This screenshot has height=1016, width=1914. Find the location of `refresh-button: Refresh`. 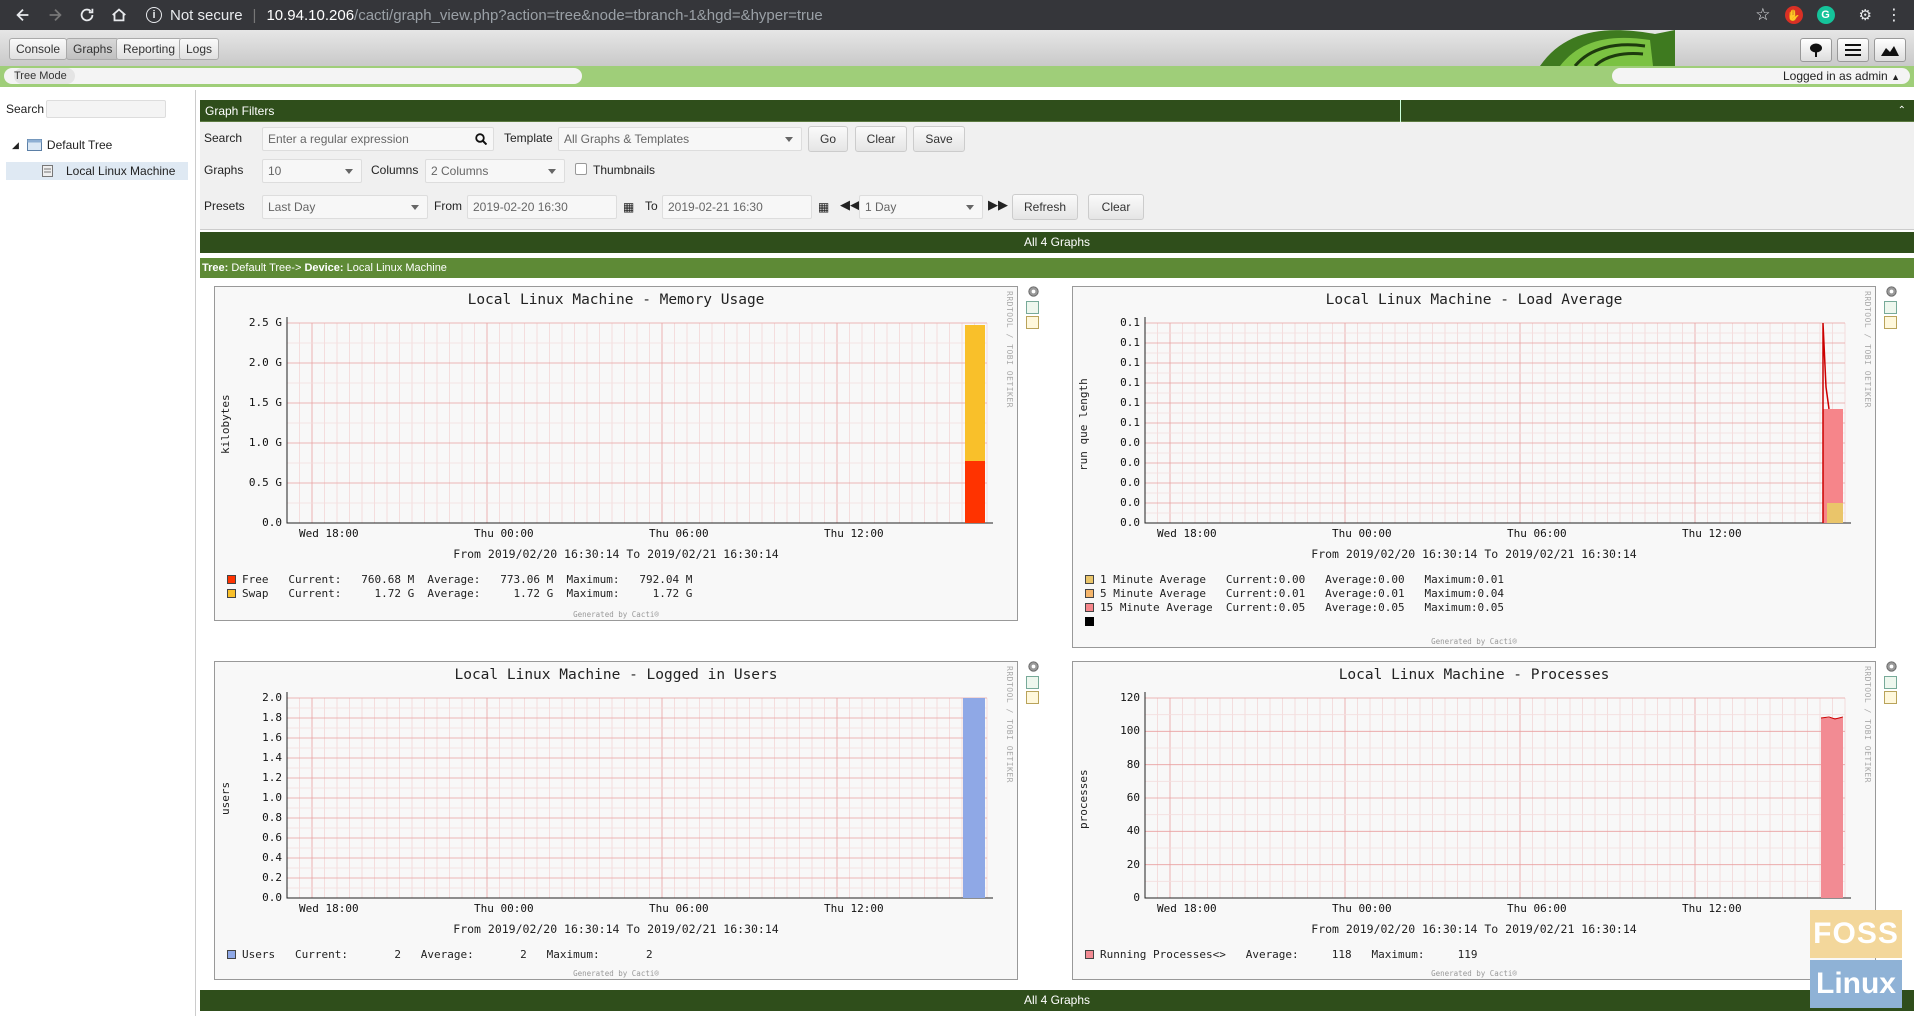

refresh-button: Refresh is located at coordinates (1045, 207).